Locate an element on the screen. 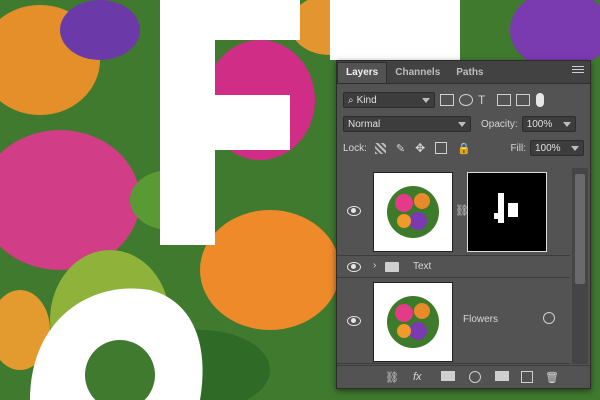 The image size is (600, 400). layer-mask-thumbnail is located at coordinates (507, 212).